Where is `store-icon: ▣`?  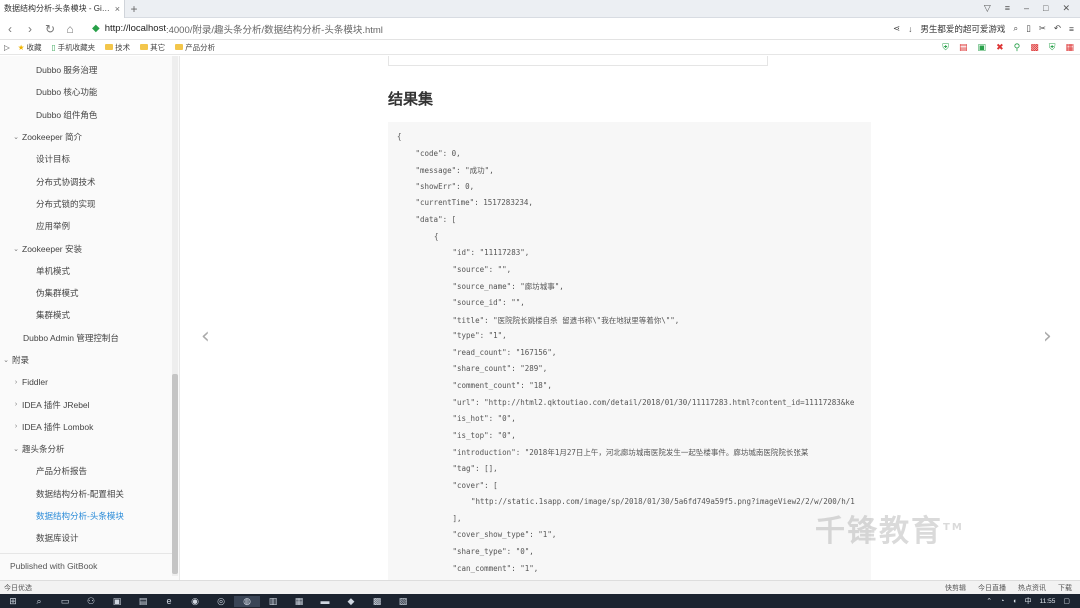
store-icon: ▣ is located at coordinates (117, 601).